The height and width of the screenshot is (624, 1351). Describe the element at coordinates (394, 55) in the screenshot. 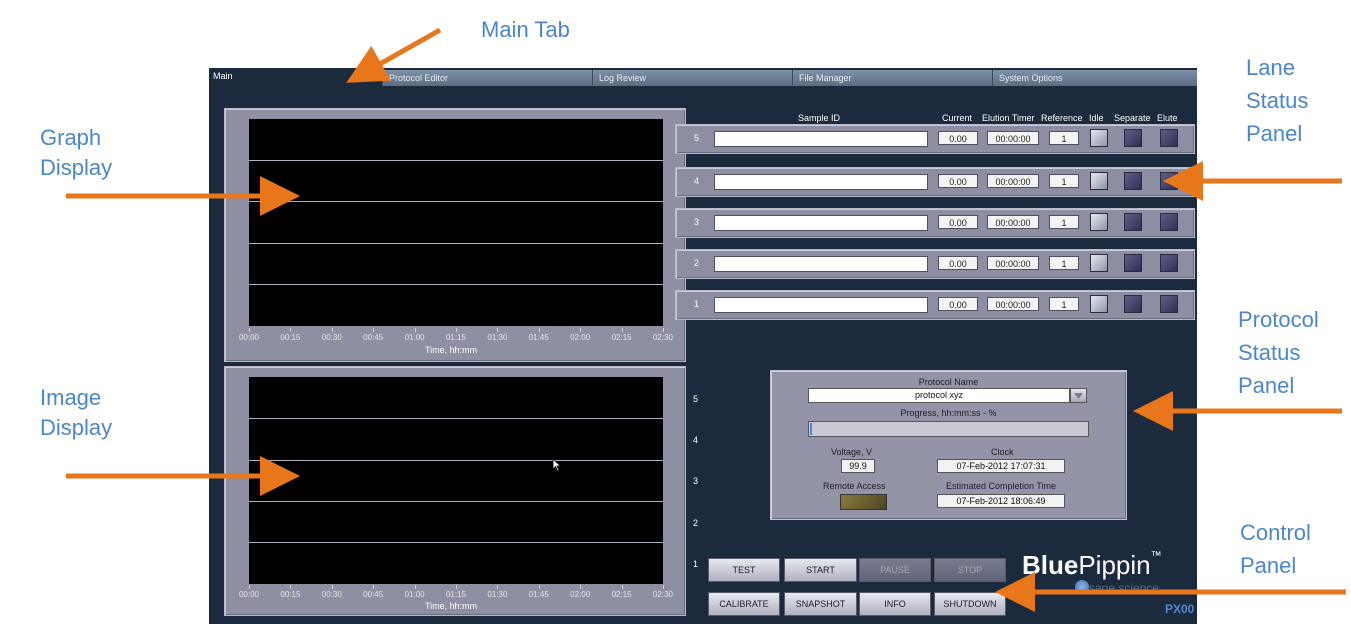

I see `arrow-main-tab` at that location.